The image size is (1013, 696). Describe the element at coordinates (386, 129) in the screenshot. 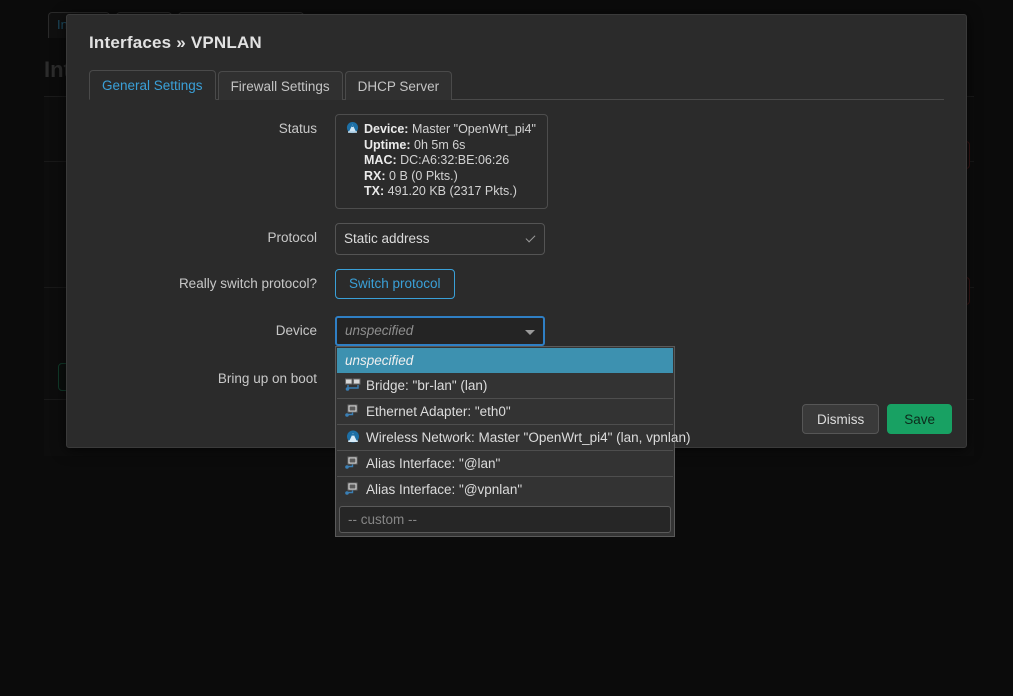

I see `status-key-device: Device:` at that location.